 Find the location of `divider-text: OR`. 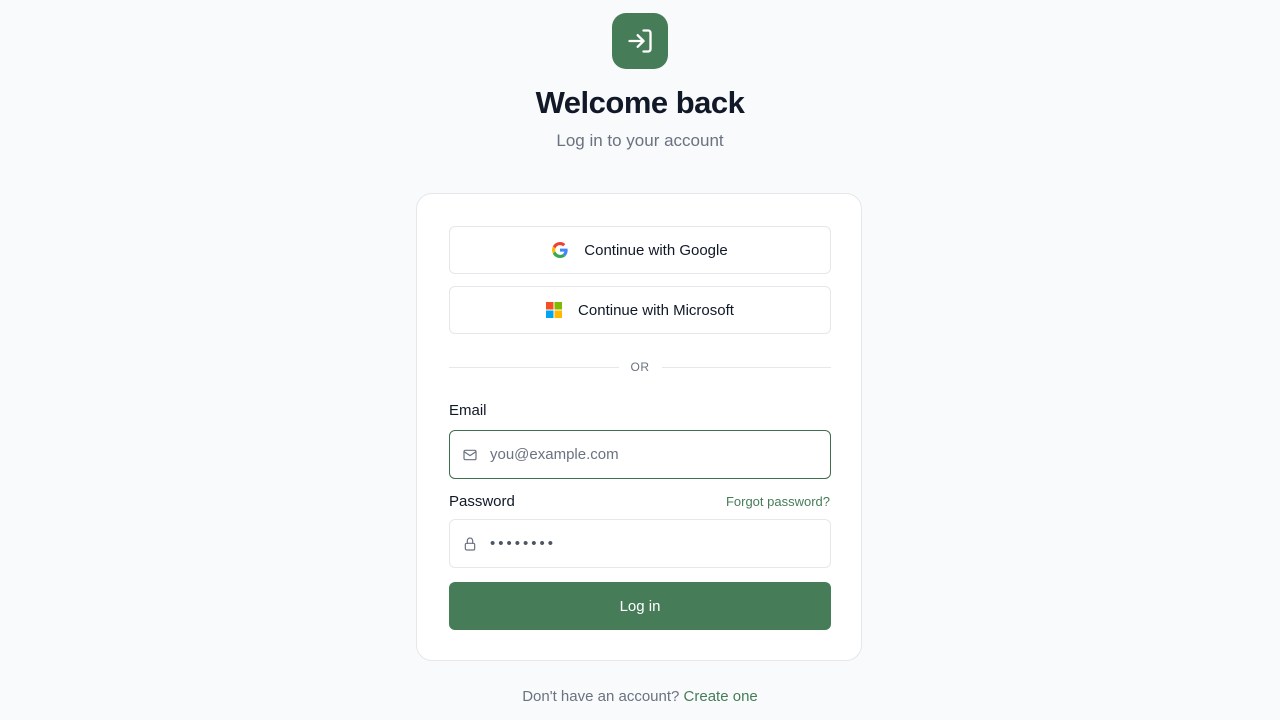

divider-text: OR is located at coordinates (640, 367).